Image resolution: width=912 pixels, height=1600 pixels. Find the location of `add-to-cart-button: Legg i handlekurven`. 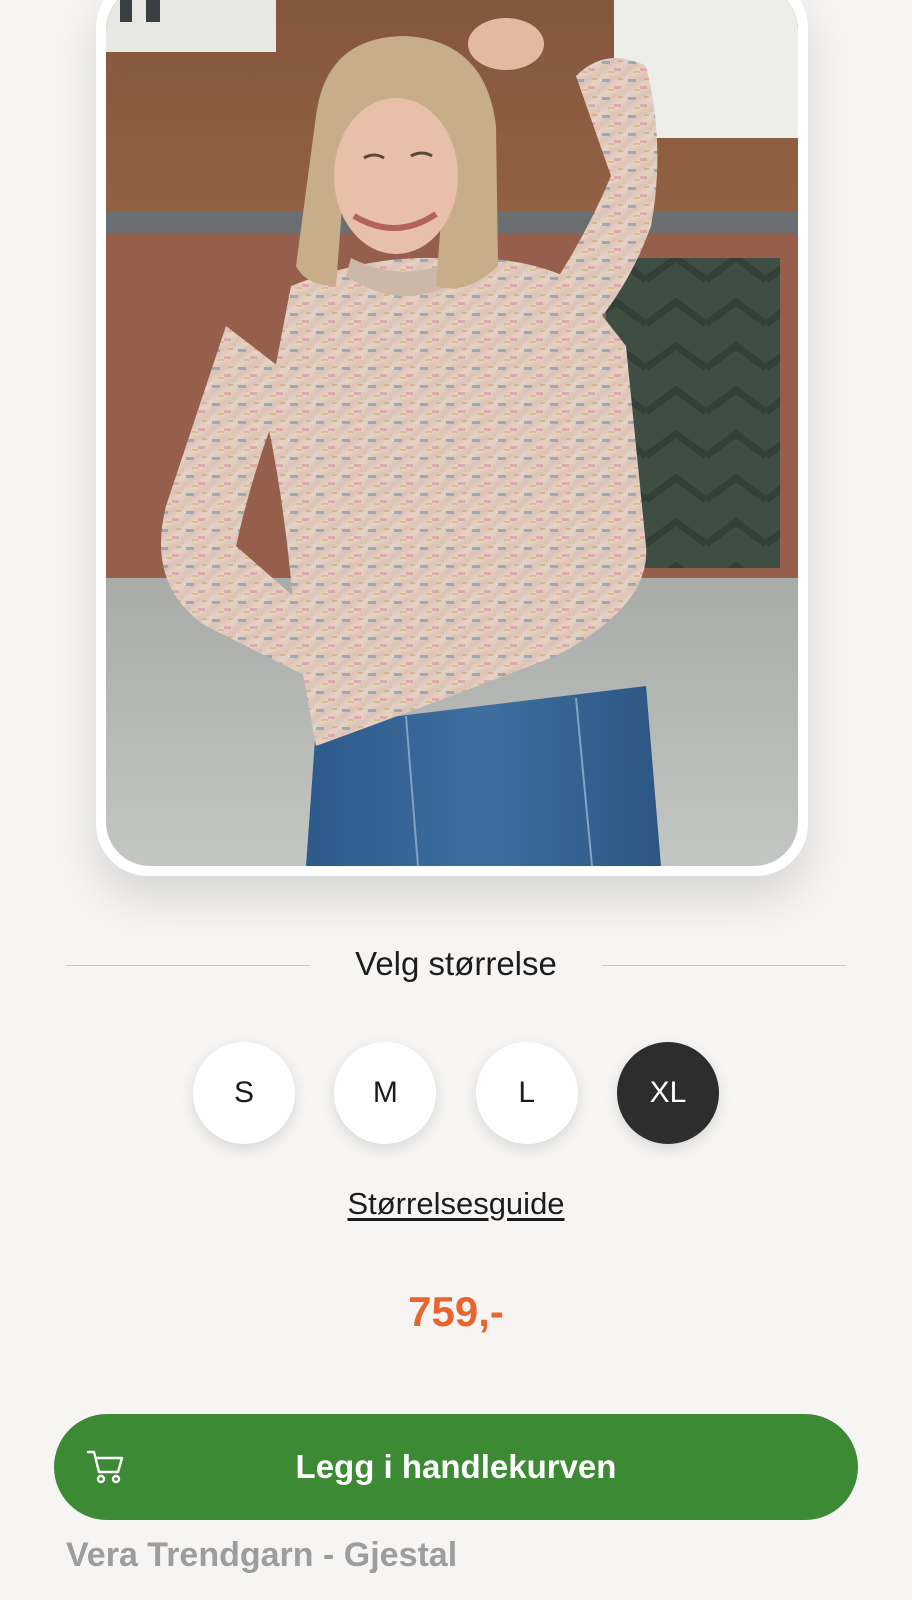

add-to-cart-button: Legg i handlekurven is located at coordinates (456, 1467).